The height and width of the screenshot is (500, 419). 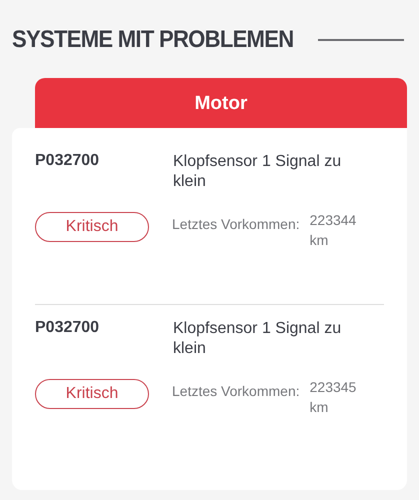 What do you see at coordinates (334, 230) in the screenshot?
I see `mileage-value: 223344 km` at bounding box center [334, 230].